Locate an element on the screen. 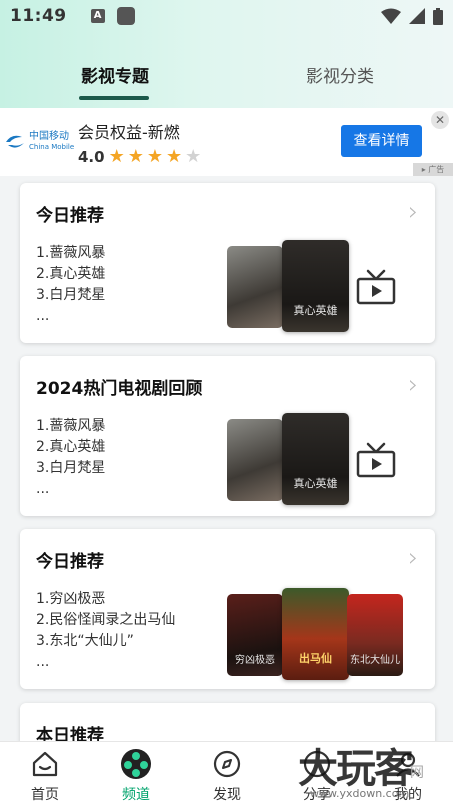 The image size is (453, 805). watermark: 大玩客 网 www.yxdown.com is located at coordinates (375, 772).